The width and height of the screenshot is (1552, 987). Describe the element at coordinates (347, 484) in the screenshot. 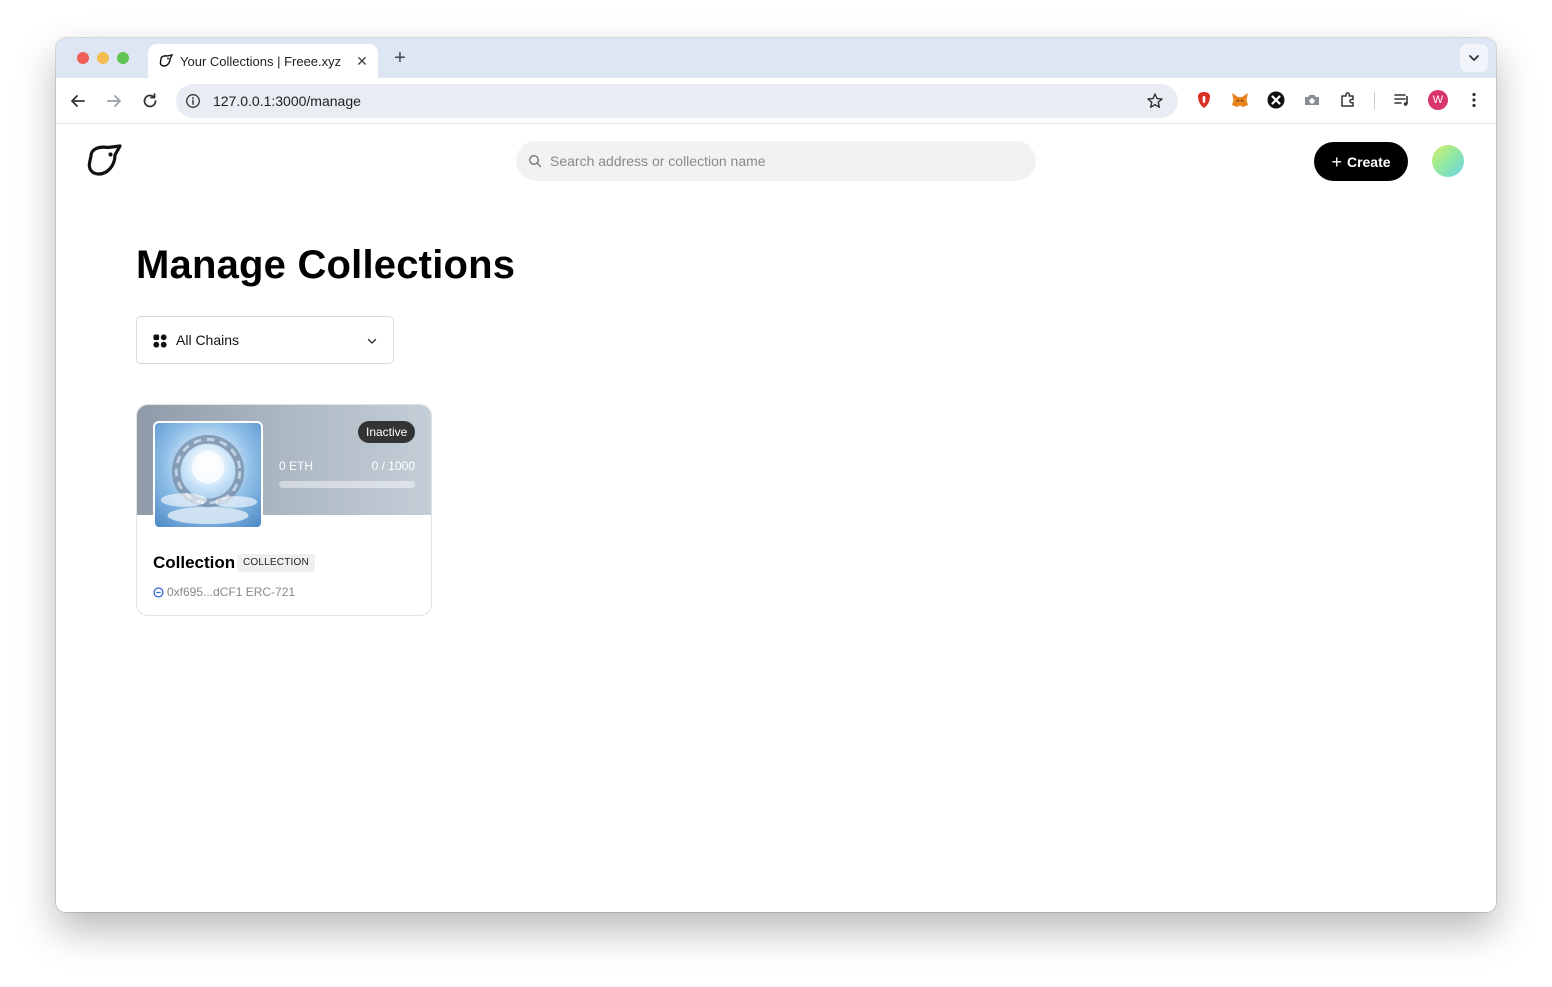

I see `mint-progress-bar` at that location.